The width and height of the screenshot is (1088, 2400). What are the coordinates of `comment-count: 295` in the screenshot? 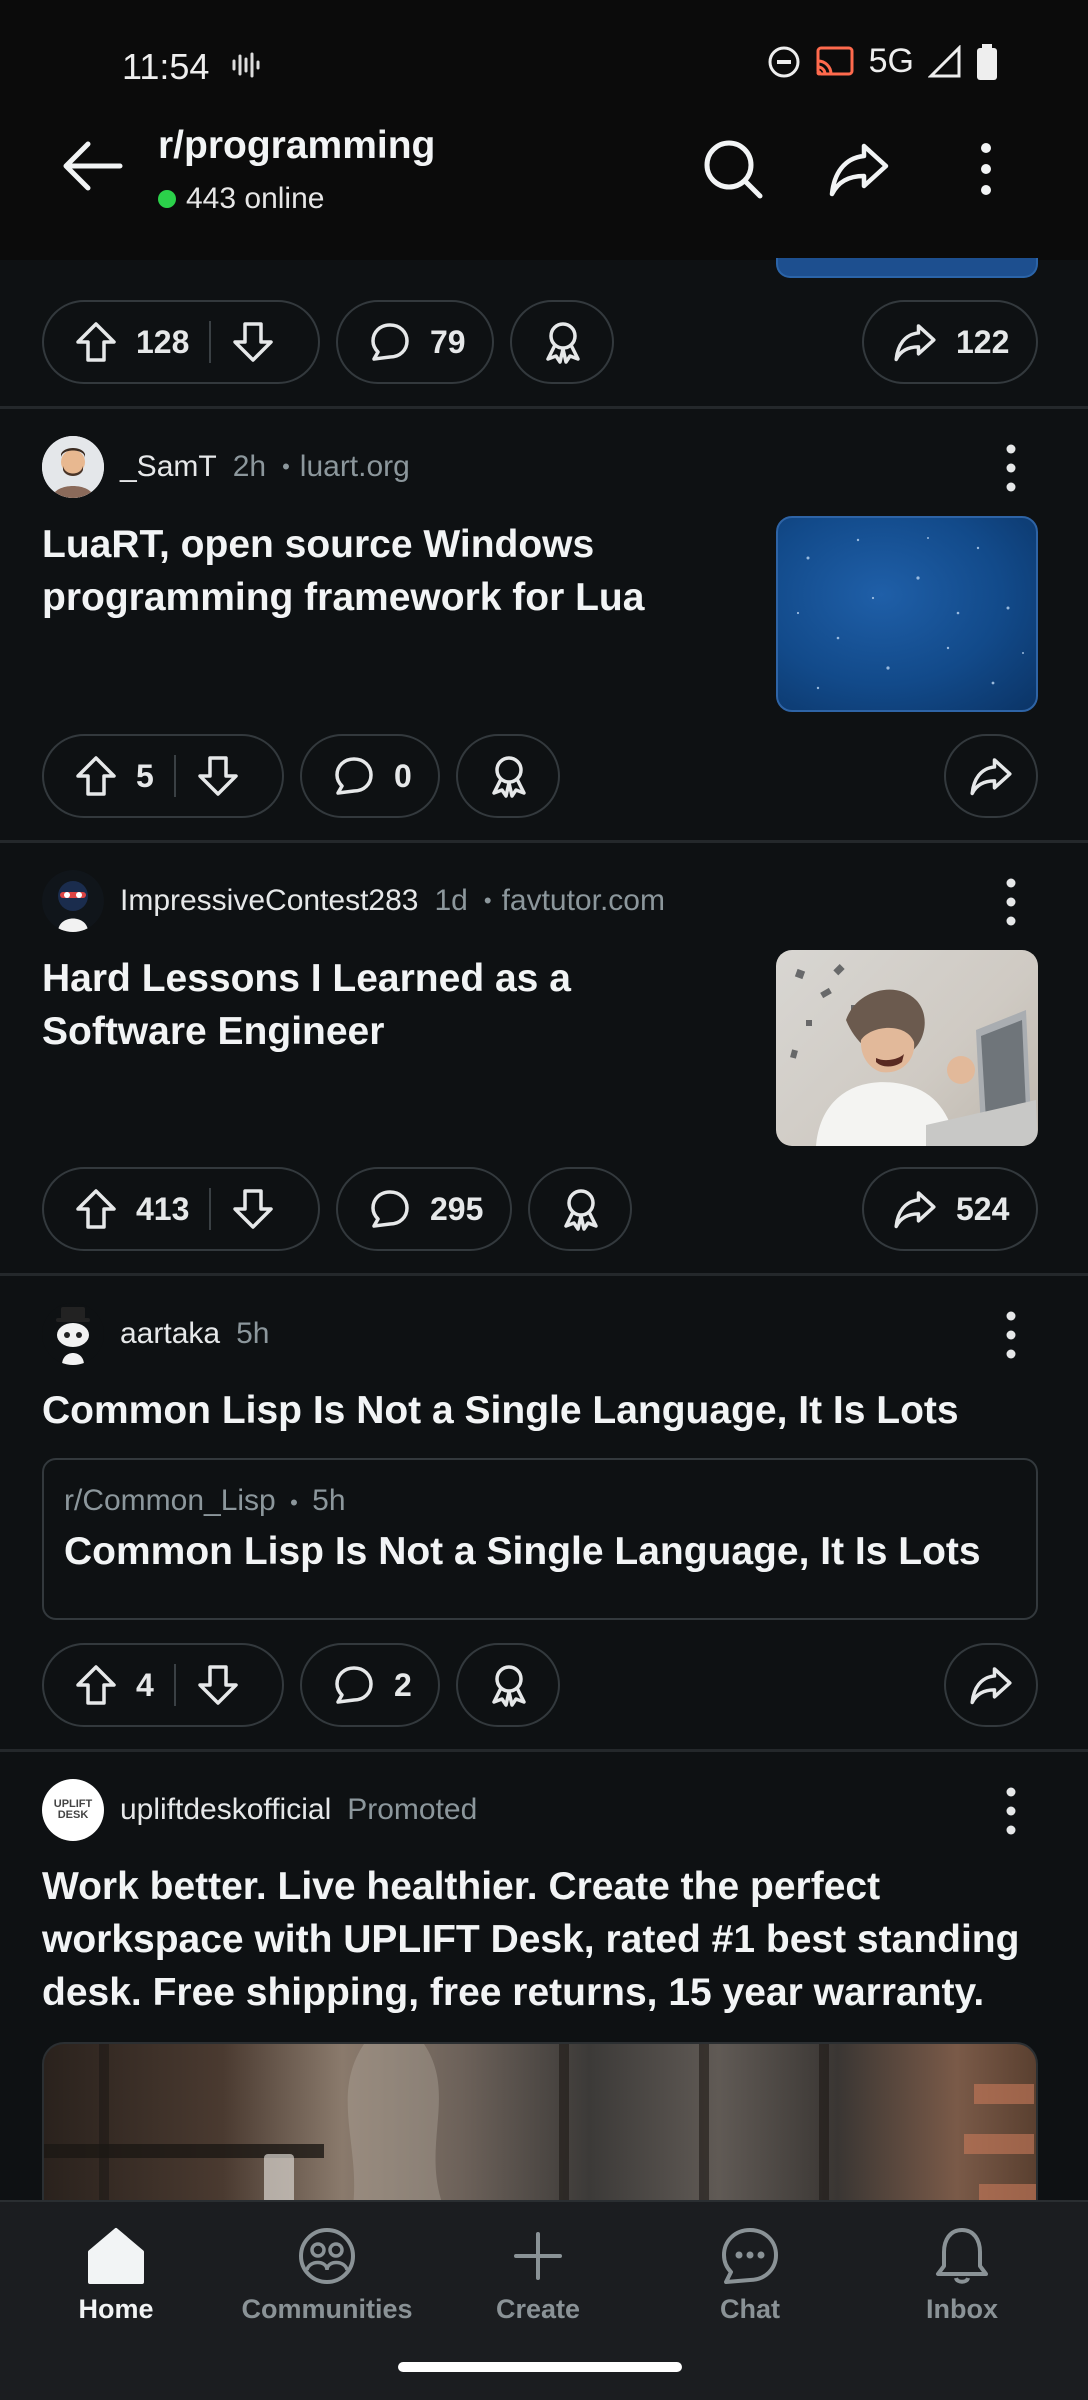 It's located at (457, 1208).